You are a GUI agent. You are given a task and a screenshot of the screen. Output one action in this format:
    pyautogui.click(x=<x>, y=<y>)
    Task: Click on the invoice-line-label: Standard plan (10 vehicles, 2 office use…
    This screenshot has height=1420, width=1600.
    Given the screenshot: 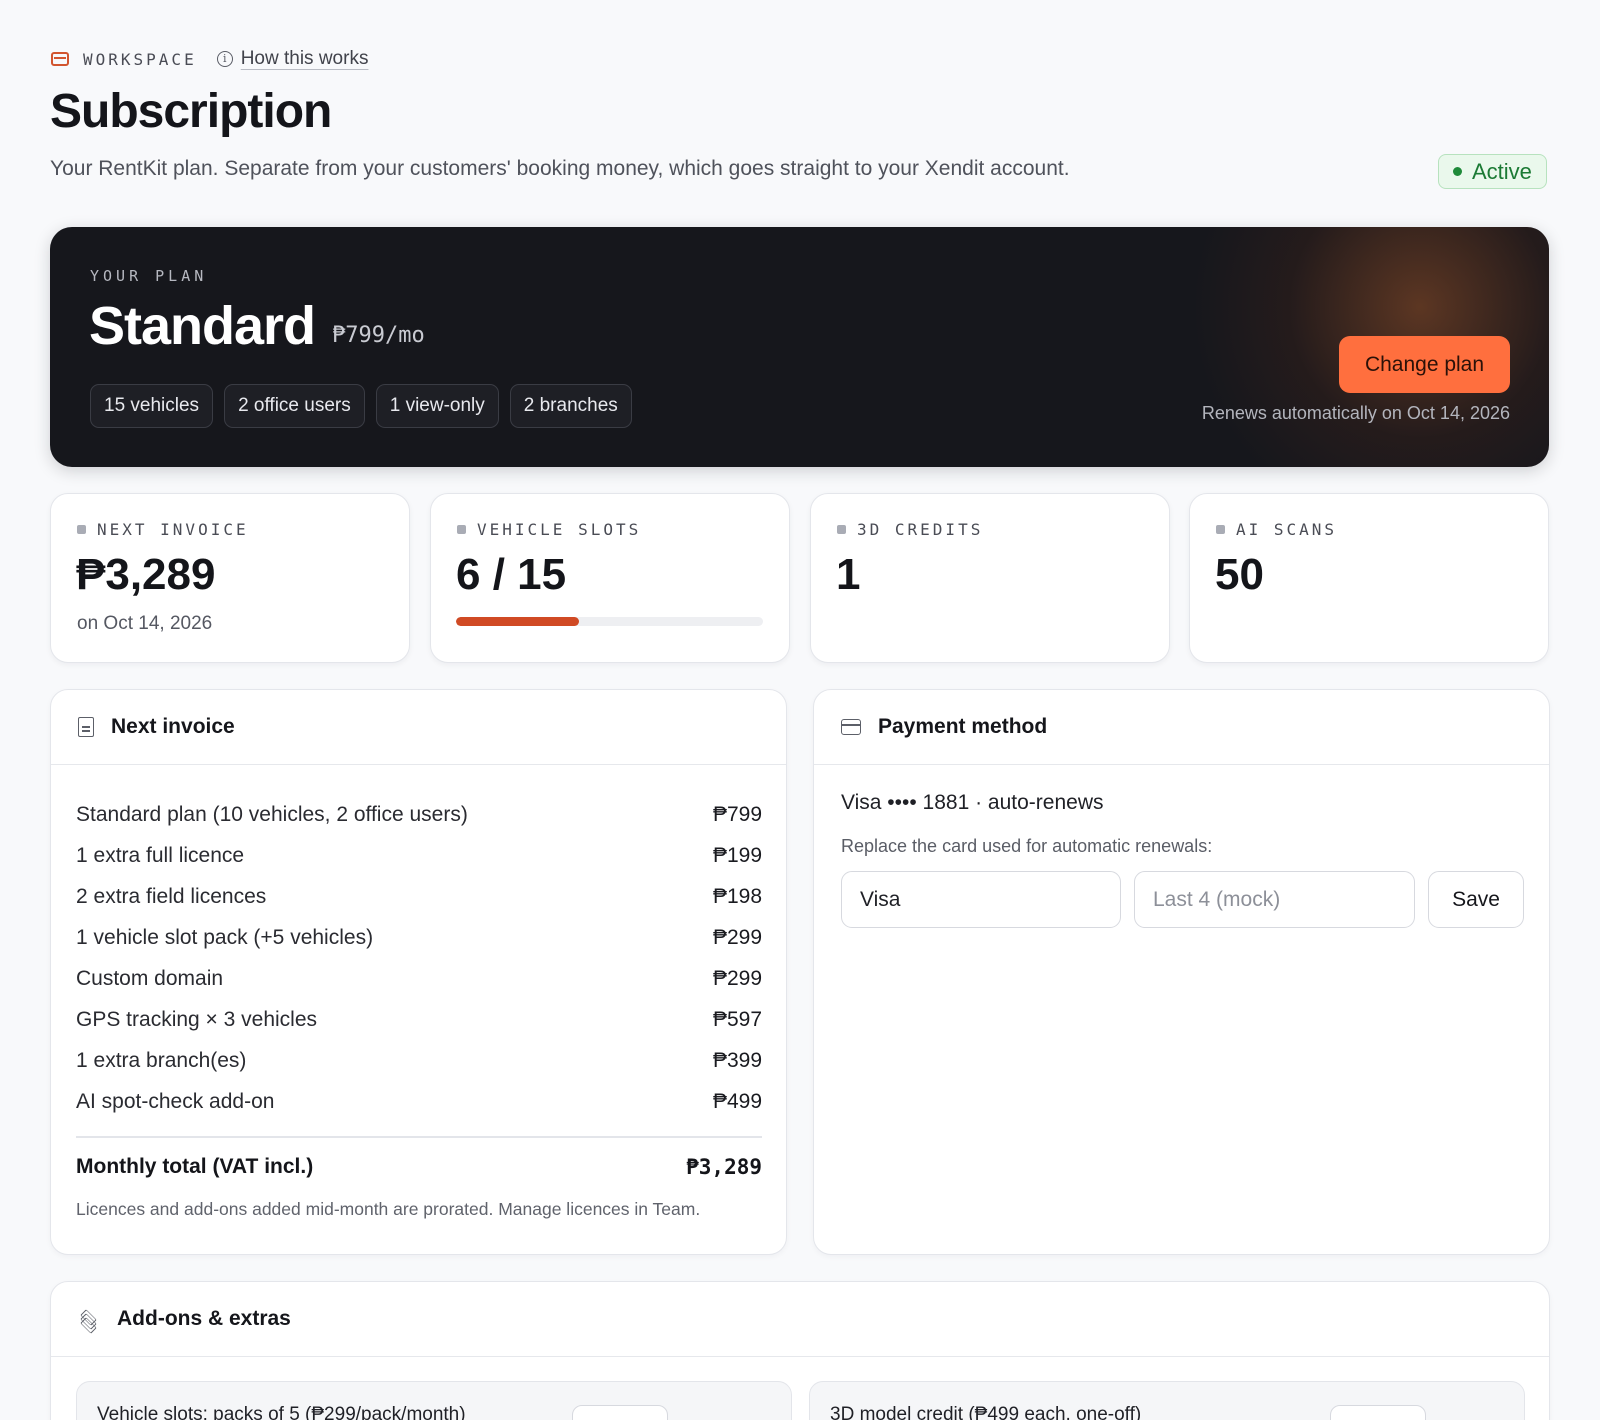 What is the action you would take?
    pyautogui.click(x=272, y=814)
    